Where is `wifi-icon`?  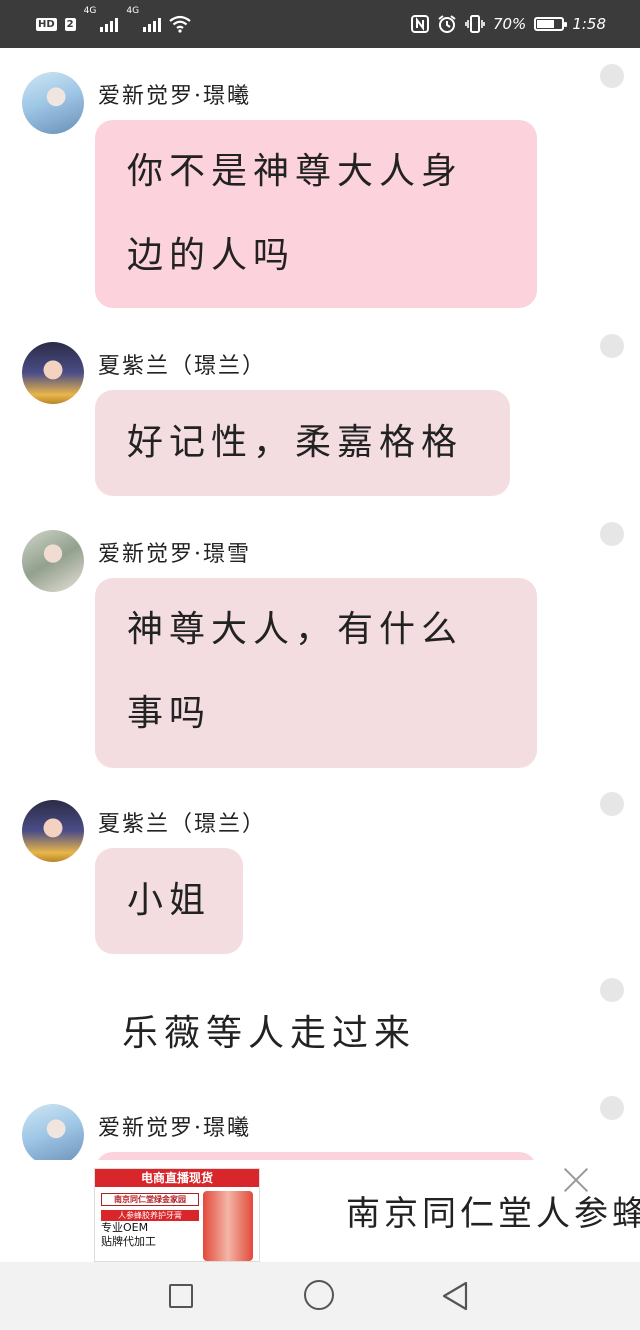 wifi-icon is located at coordinates (180, 24).